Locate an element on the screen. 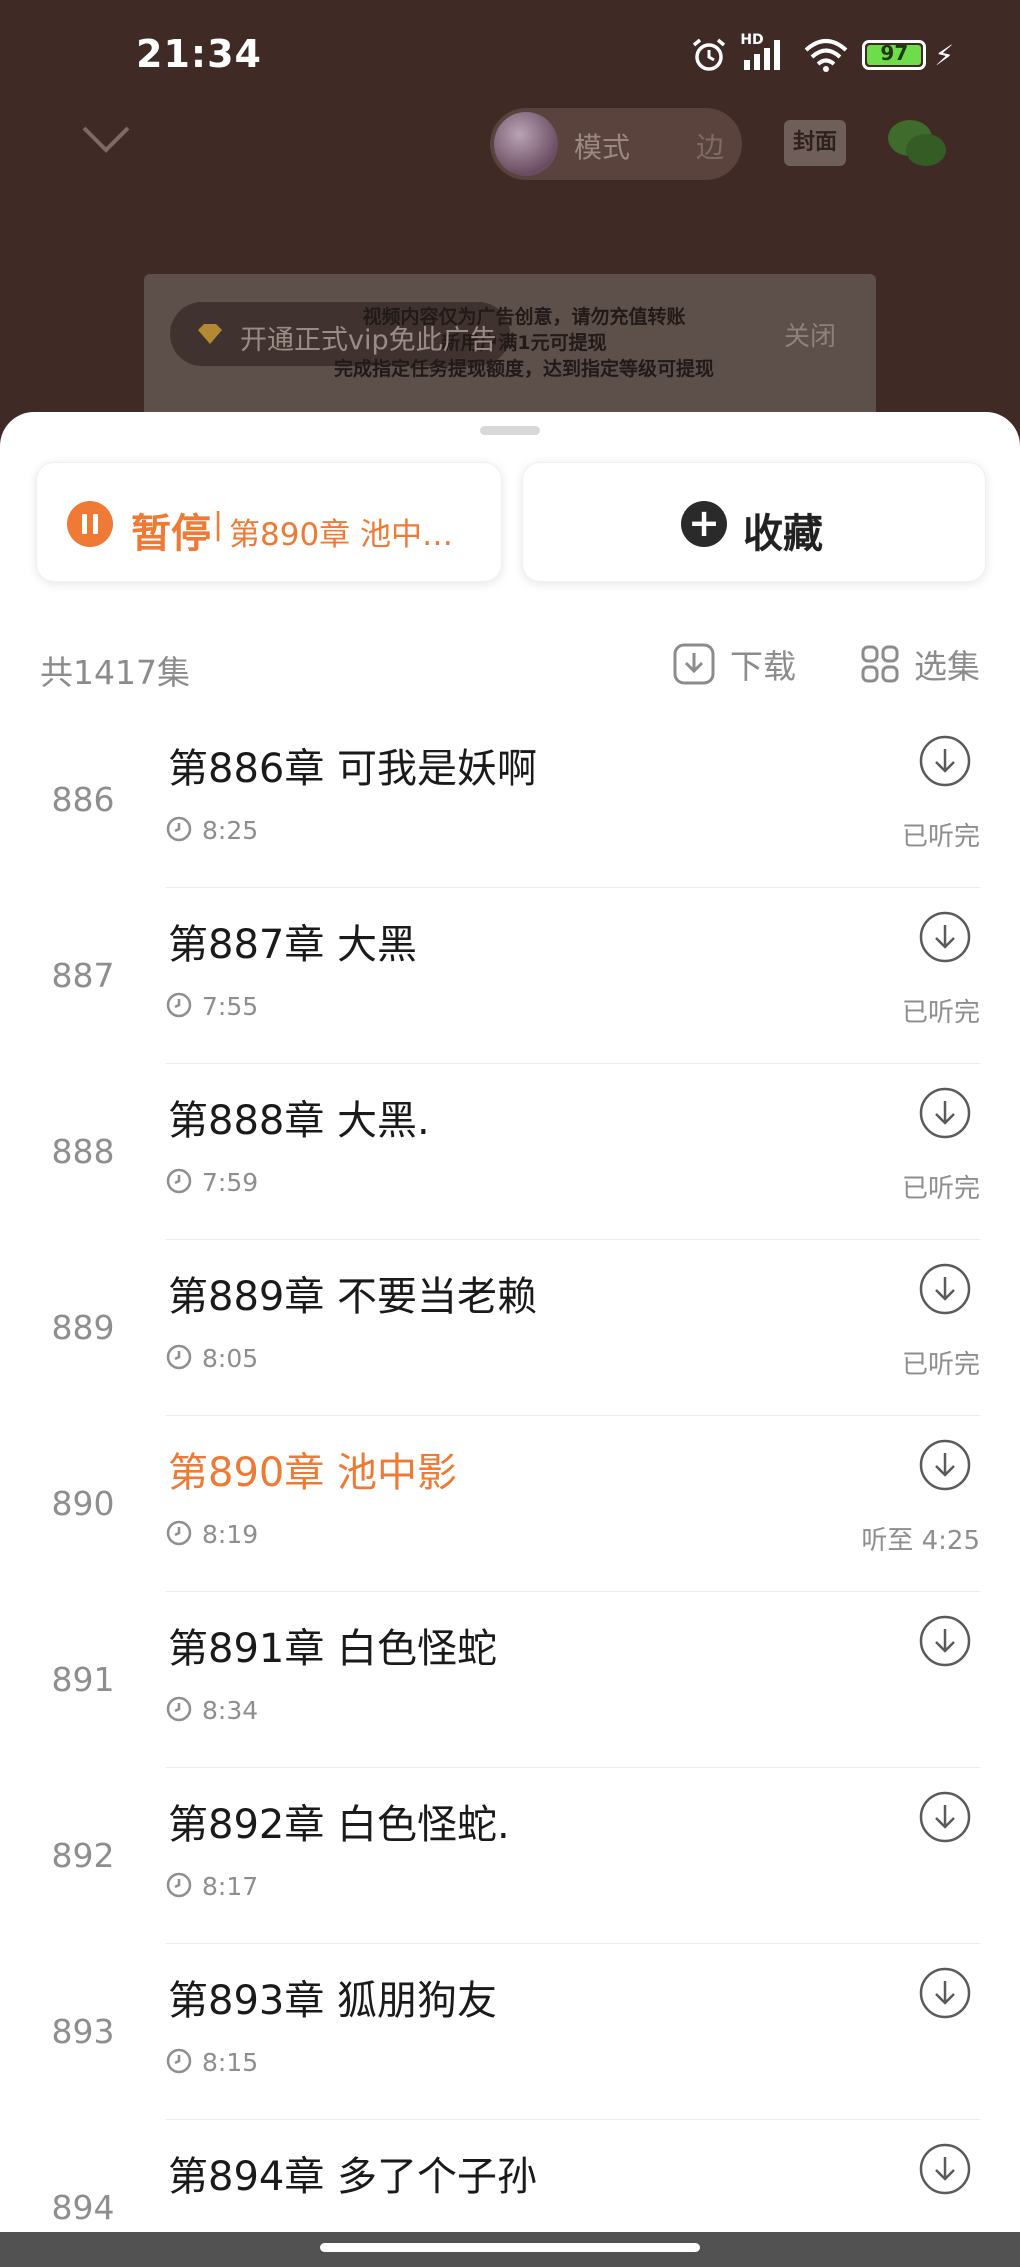  download-icon is located at coordinates (694, 664).